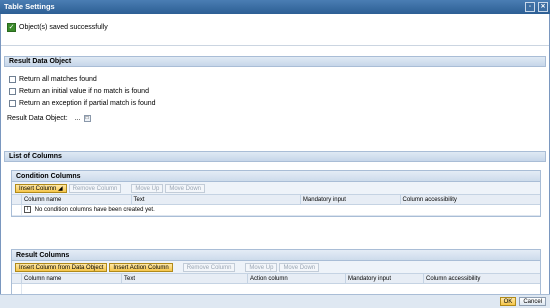 The height and width of the screenshot is (308, 550). I want to click on list-of-columns-header: List of Columns, so click(275, 156).